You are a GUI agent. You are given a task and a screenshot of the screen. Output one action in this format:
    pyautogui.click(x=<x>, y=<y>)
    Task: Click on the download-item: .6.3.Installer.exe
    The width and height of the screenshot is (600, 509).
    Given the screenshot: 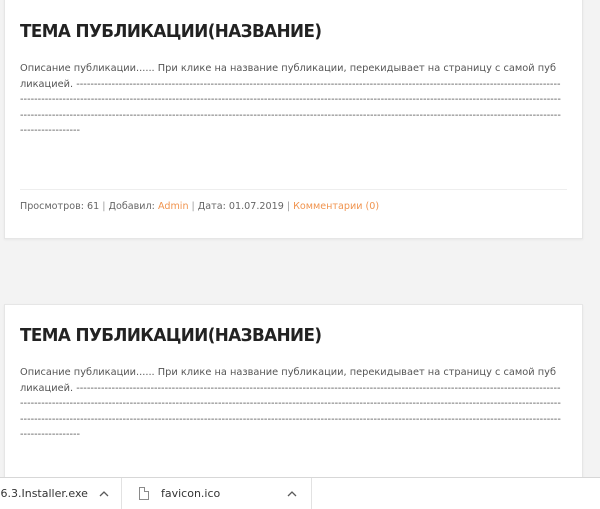 What is the action you would take?
    pyautogui.click(x=61, y=493)
    